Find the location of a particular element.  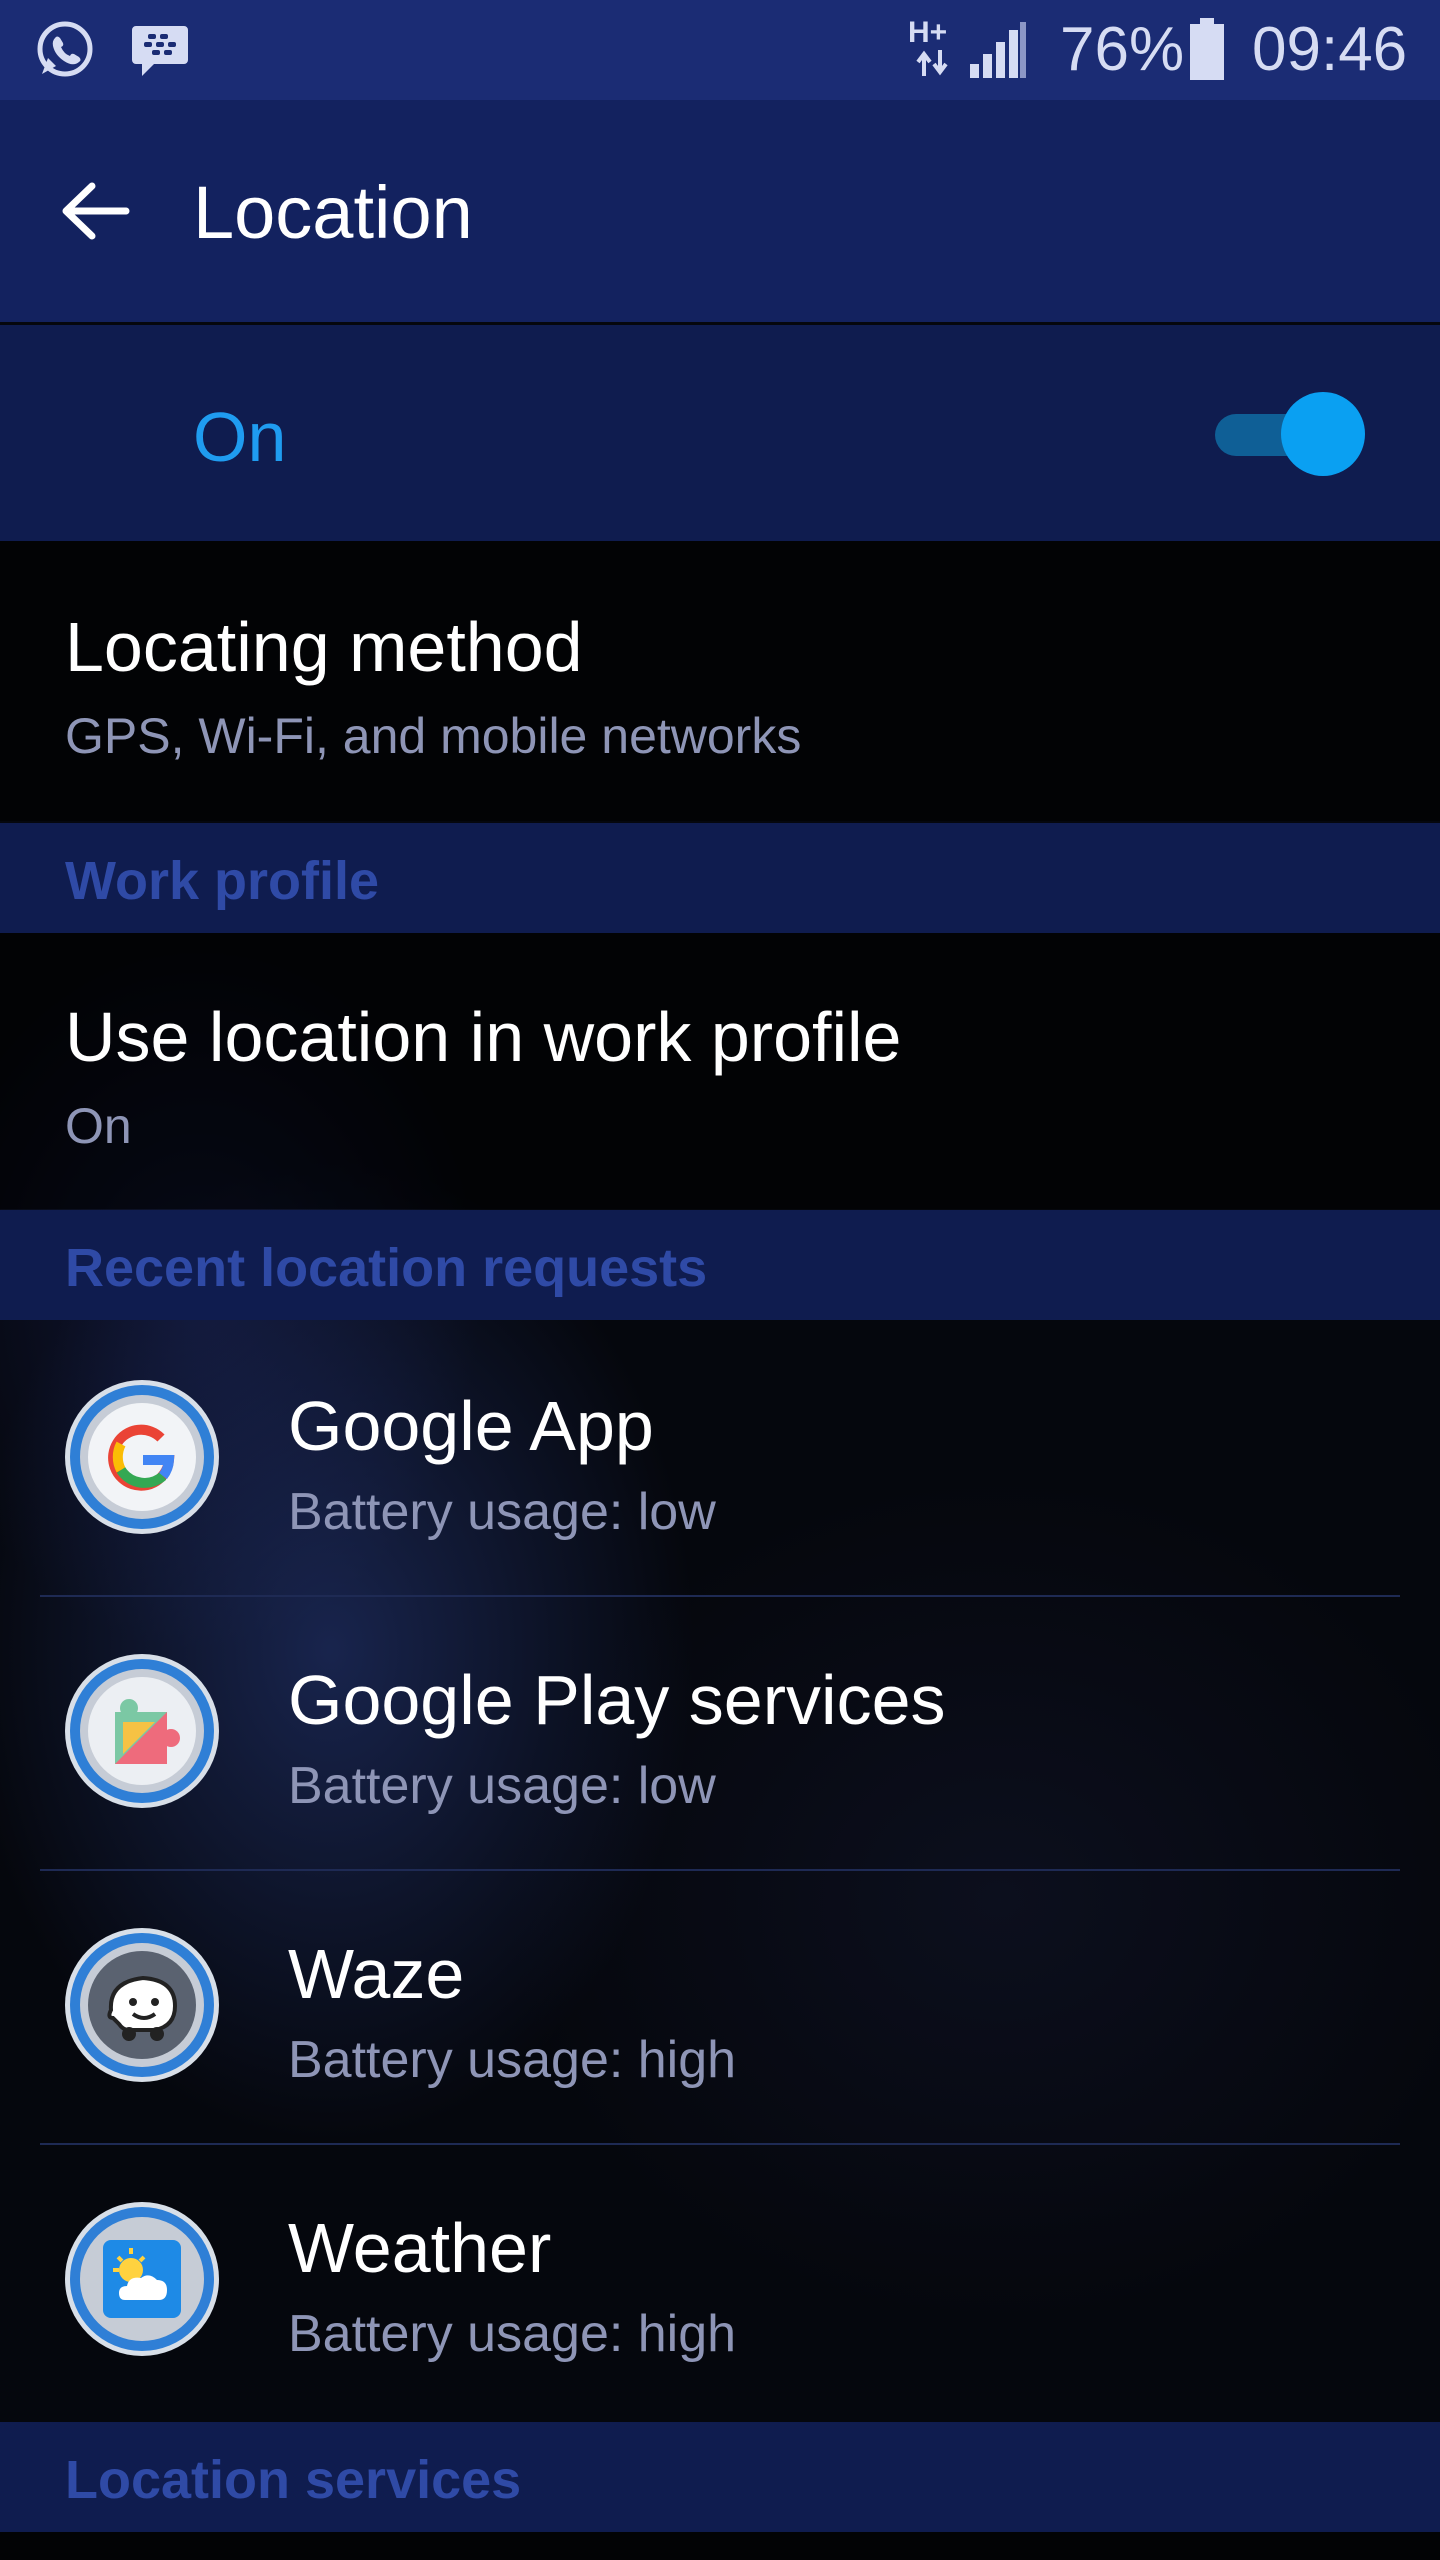

locating-method-summary: GPS, Wi-Fi, and mobile networks is located at coordinates (433, 736).